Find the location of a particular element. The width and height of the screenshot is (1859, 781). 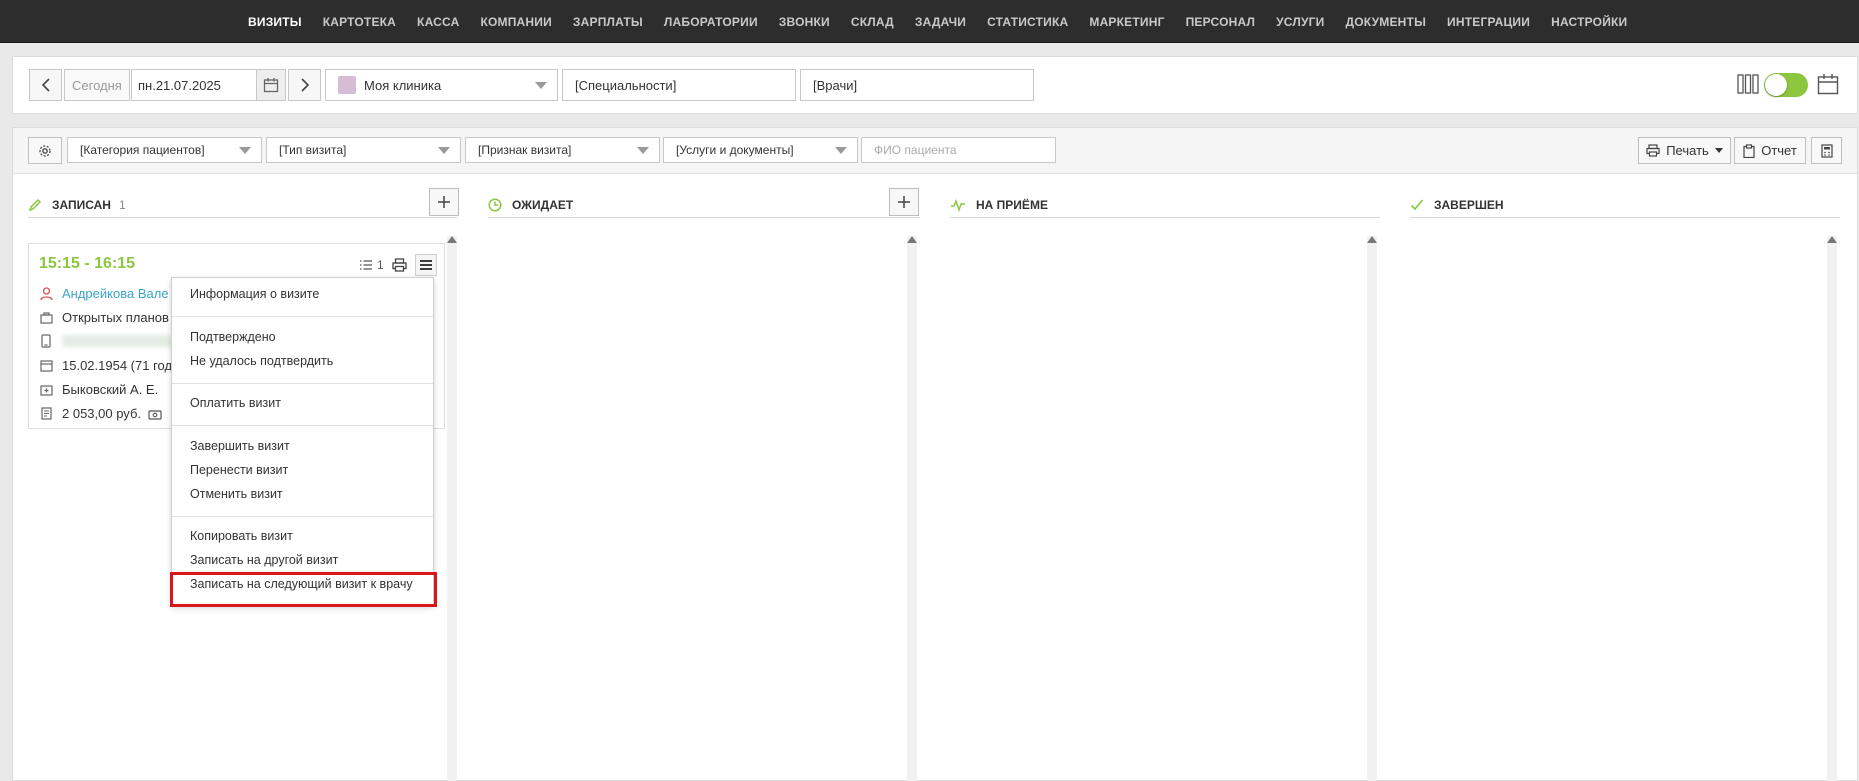

visit-card-tools: 1 is located at coordinates (398, 265).